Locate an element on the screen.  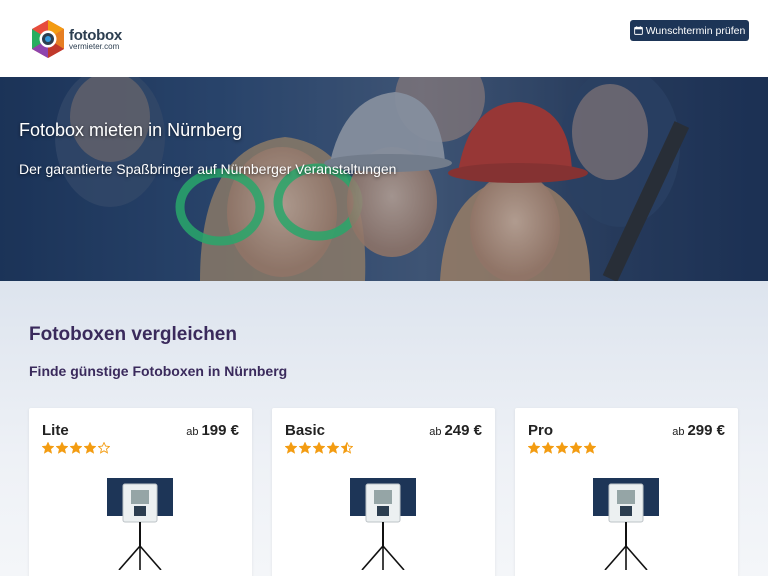
card-price: ab 199 € is located at coordinates (212, 430).